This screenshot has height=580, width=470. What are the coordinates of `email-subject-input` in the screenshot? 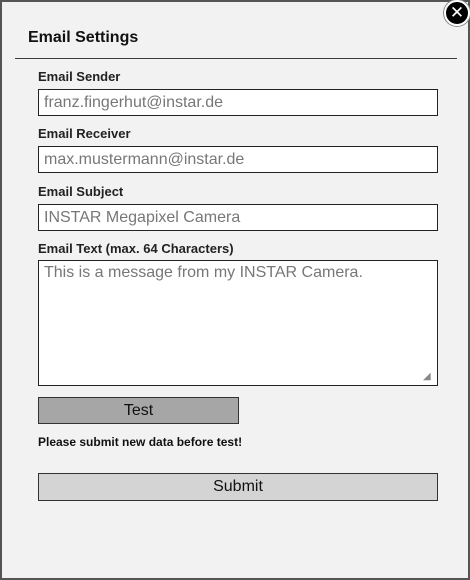 It's located at (238, 217).